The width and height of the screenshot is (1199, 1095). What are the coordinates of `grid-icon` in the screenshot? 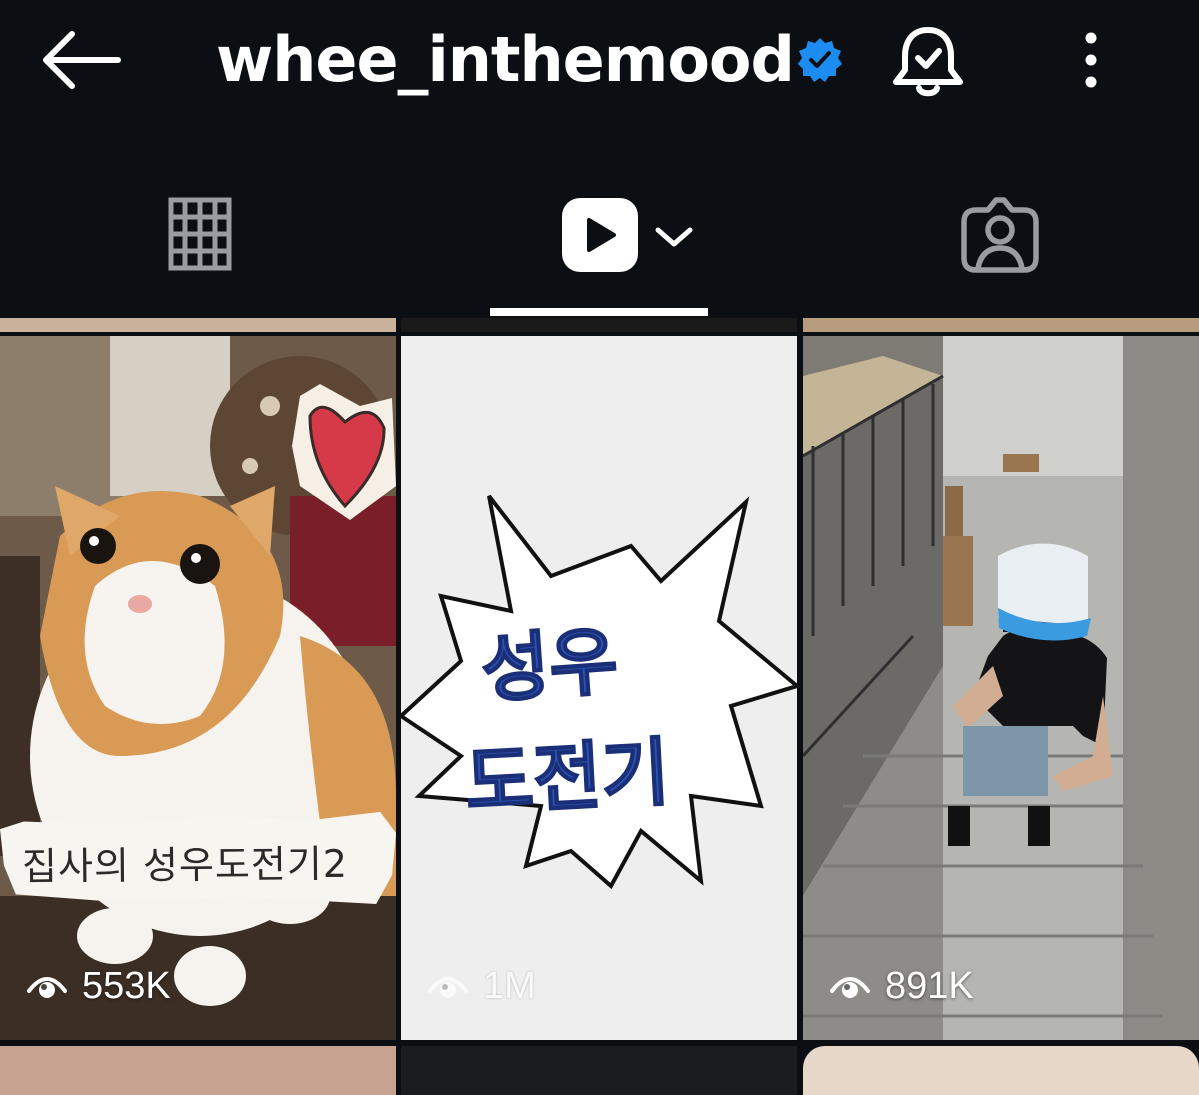 It's located at (200, 234).